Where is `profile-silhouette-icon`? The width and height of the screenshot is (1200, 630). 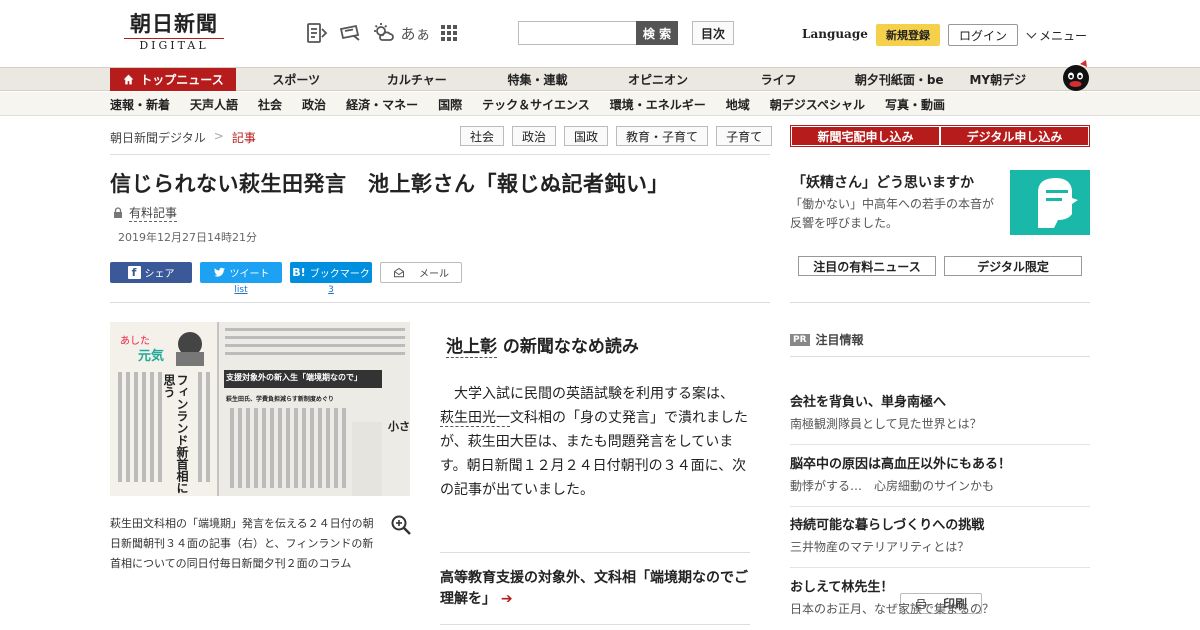 profile-silhouette-icon is located at coordinates (1058, 203).